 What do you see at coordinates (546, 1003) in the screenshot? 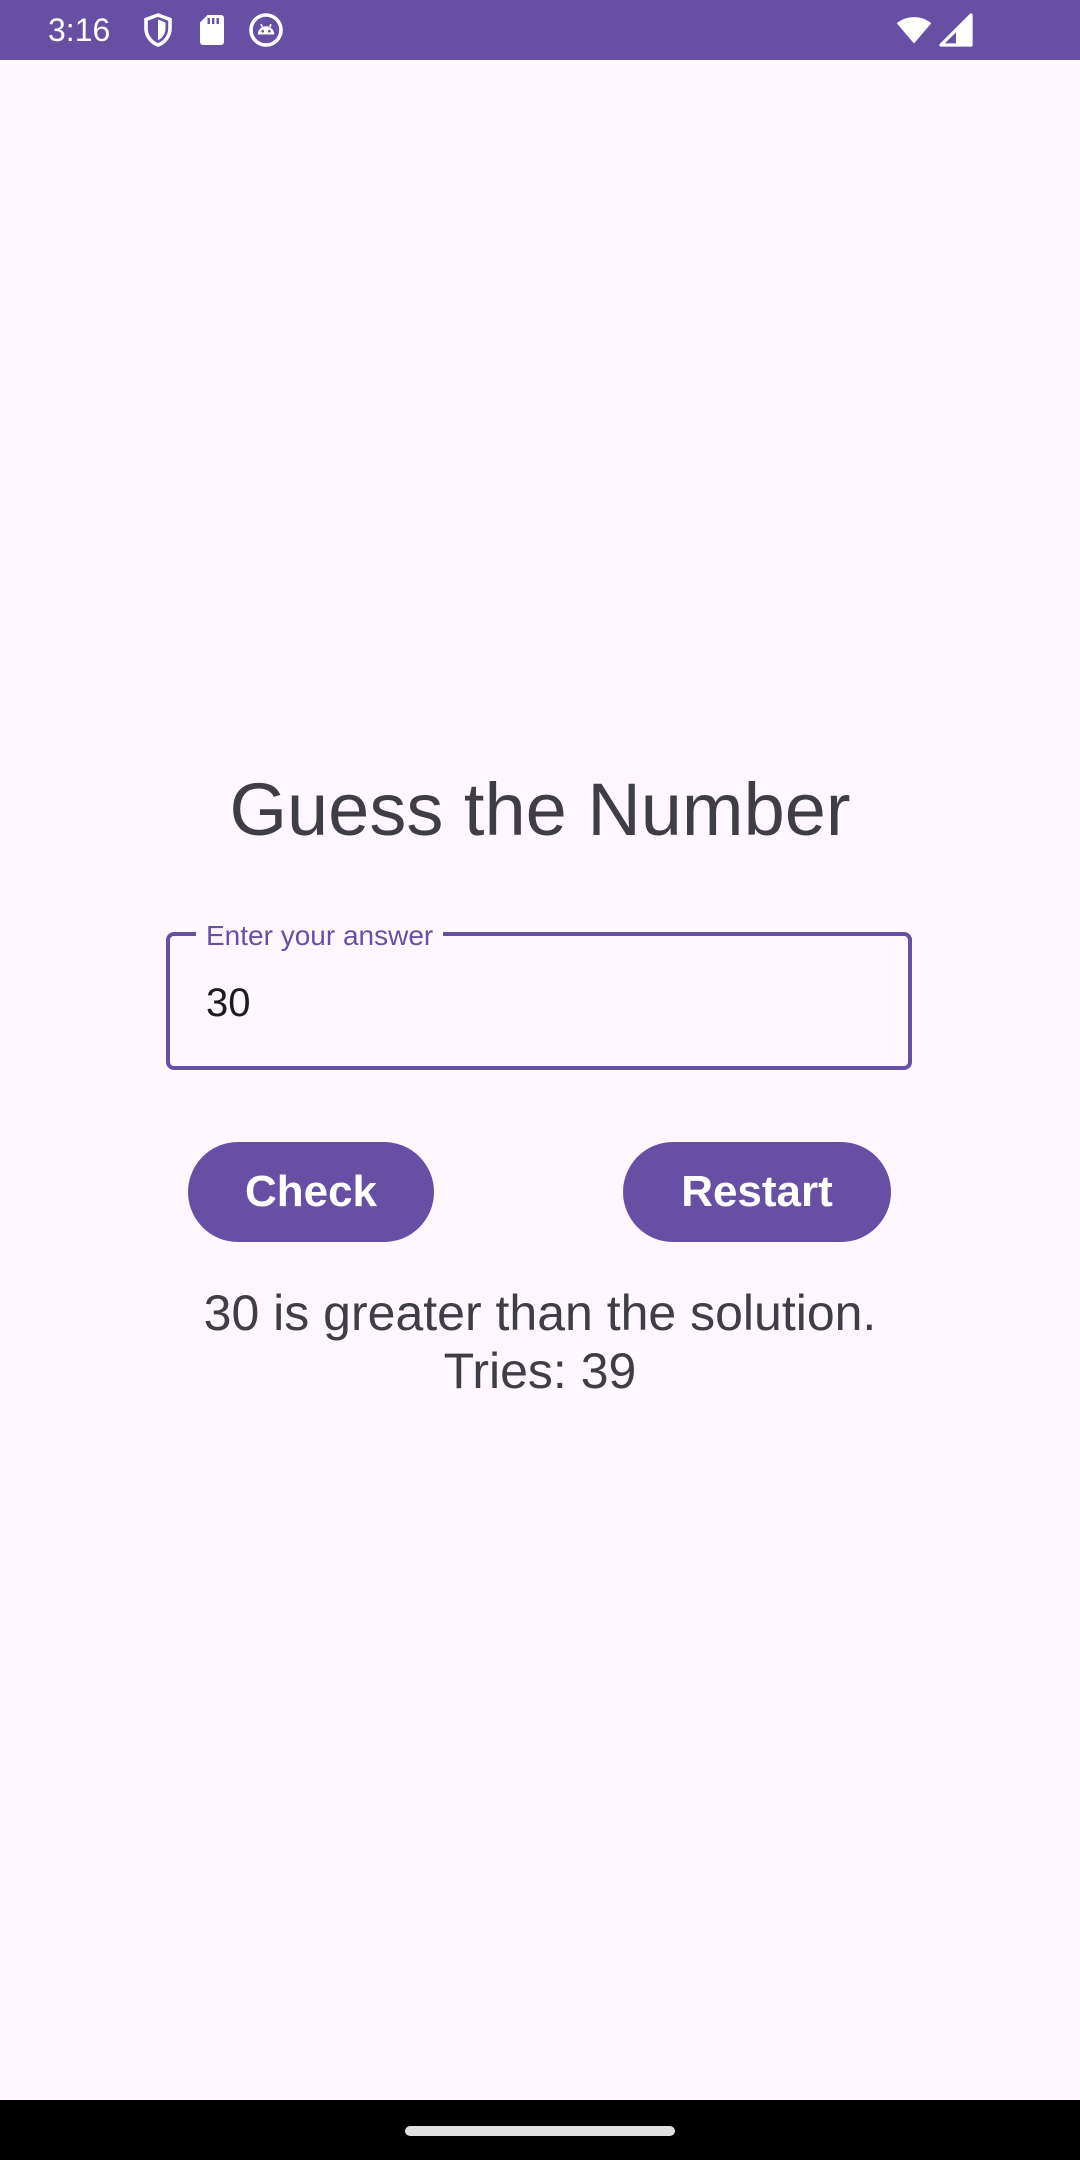
I see `answer-input` at bounding box center [546, 1003].